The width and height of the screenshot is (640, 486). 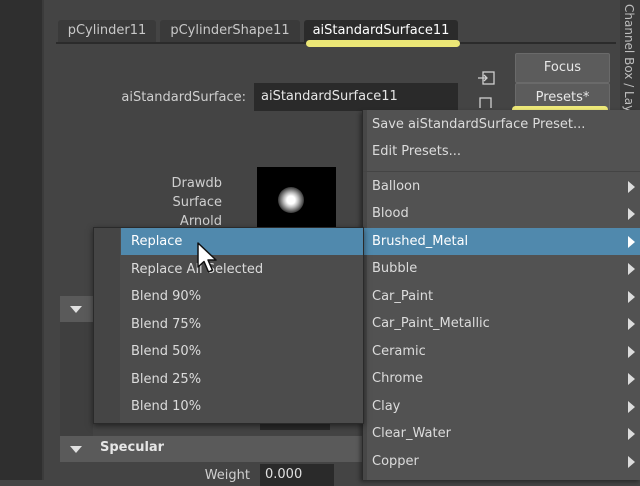 I want to click on tab-aistandardsurface: aiStandardSurface11, so click(x=381, y=31).